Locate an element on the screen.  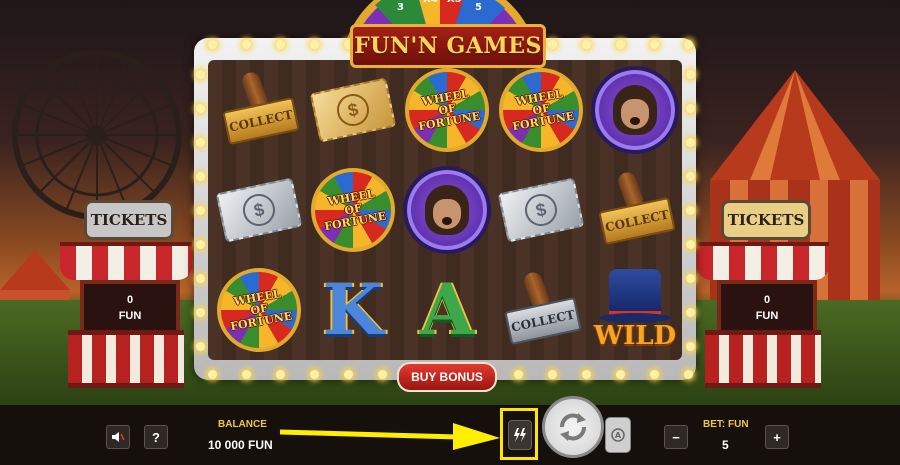
bet-decrease-button: − is located at coordinates (676, 437).